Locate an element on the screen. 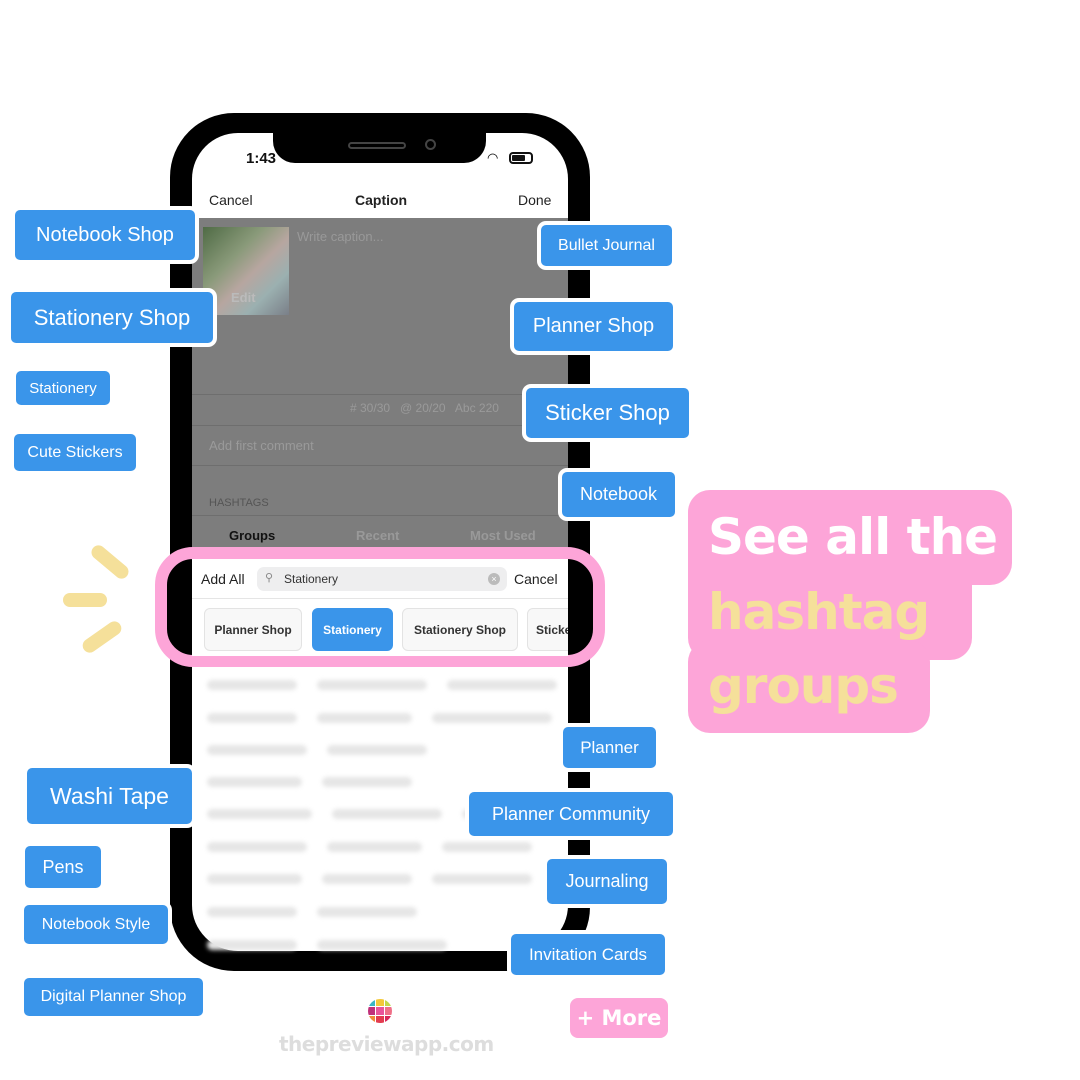 The height and width of the screenshot is (1080, 1080). tab-recent: Recent is located at coordinates (377, 535).